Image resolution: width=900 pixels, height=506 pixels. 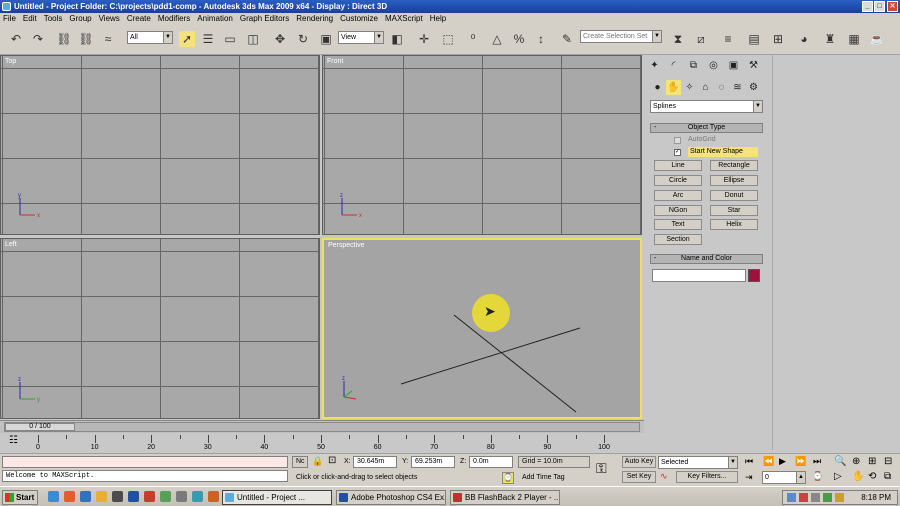 I want to click on donut-button: Donut, so click(x=734, y=195).